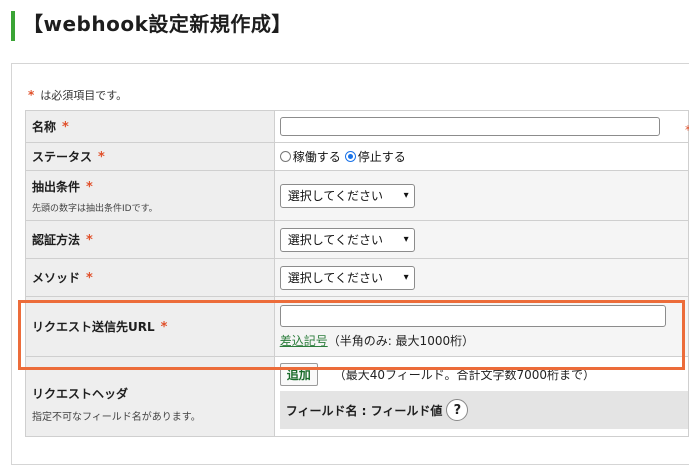 This screenshot has height=465, width=689. What do you see at coordinates (285, 156) in the screenshot?
I see `radio-unchecked-icon` at bounding box center [285, 156].